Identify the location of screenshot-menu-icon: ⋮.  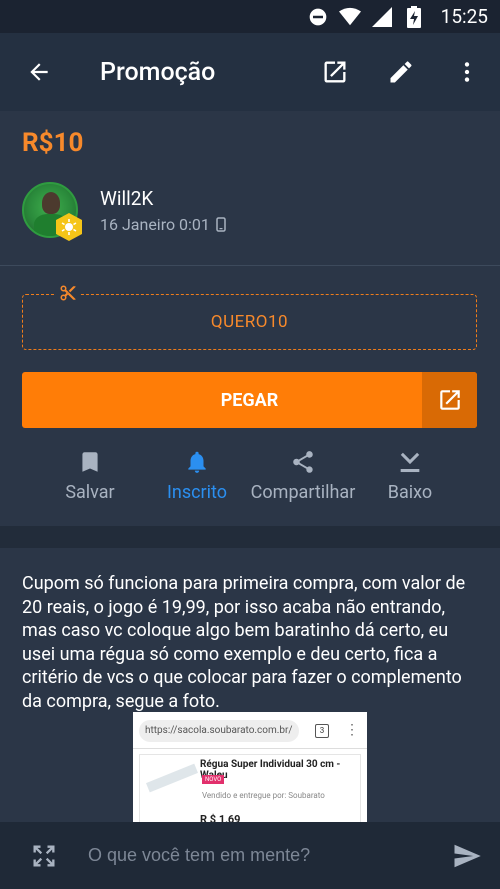
(352, 730).